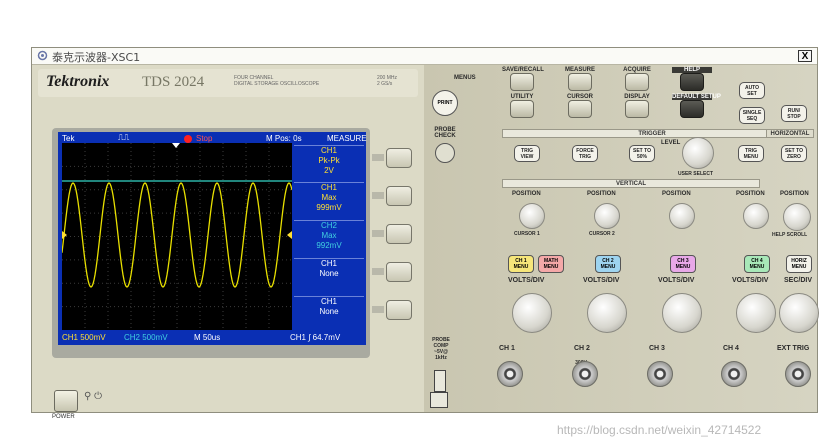  What do you see at coordinates (96, 57) in the screenshot?
I see `window-title: 泰克示波器-XSC1` at bounding box center [96, 57].